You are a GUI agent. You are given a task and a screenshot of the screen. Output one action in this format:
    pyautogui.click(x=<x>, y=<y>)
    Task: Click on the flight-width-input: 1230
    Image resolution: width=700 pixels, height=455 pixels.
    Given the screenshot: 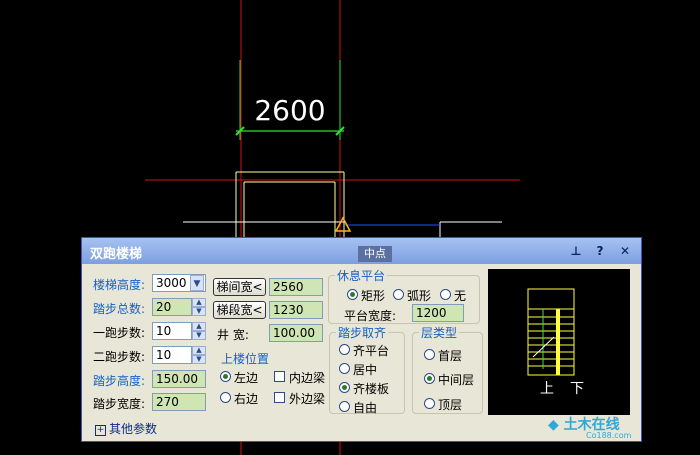 What is the action you would take?
    pyautogui.click(x=296, y=310)
    